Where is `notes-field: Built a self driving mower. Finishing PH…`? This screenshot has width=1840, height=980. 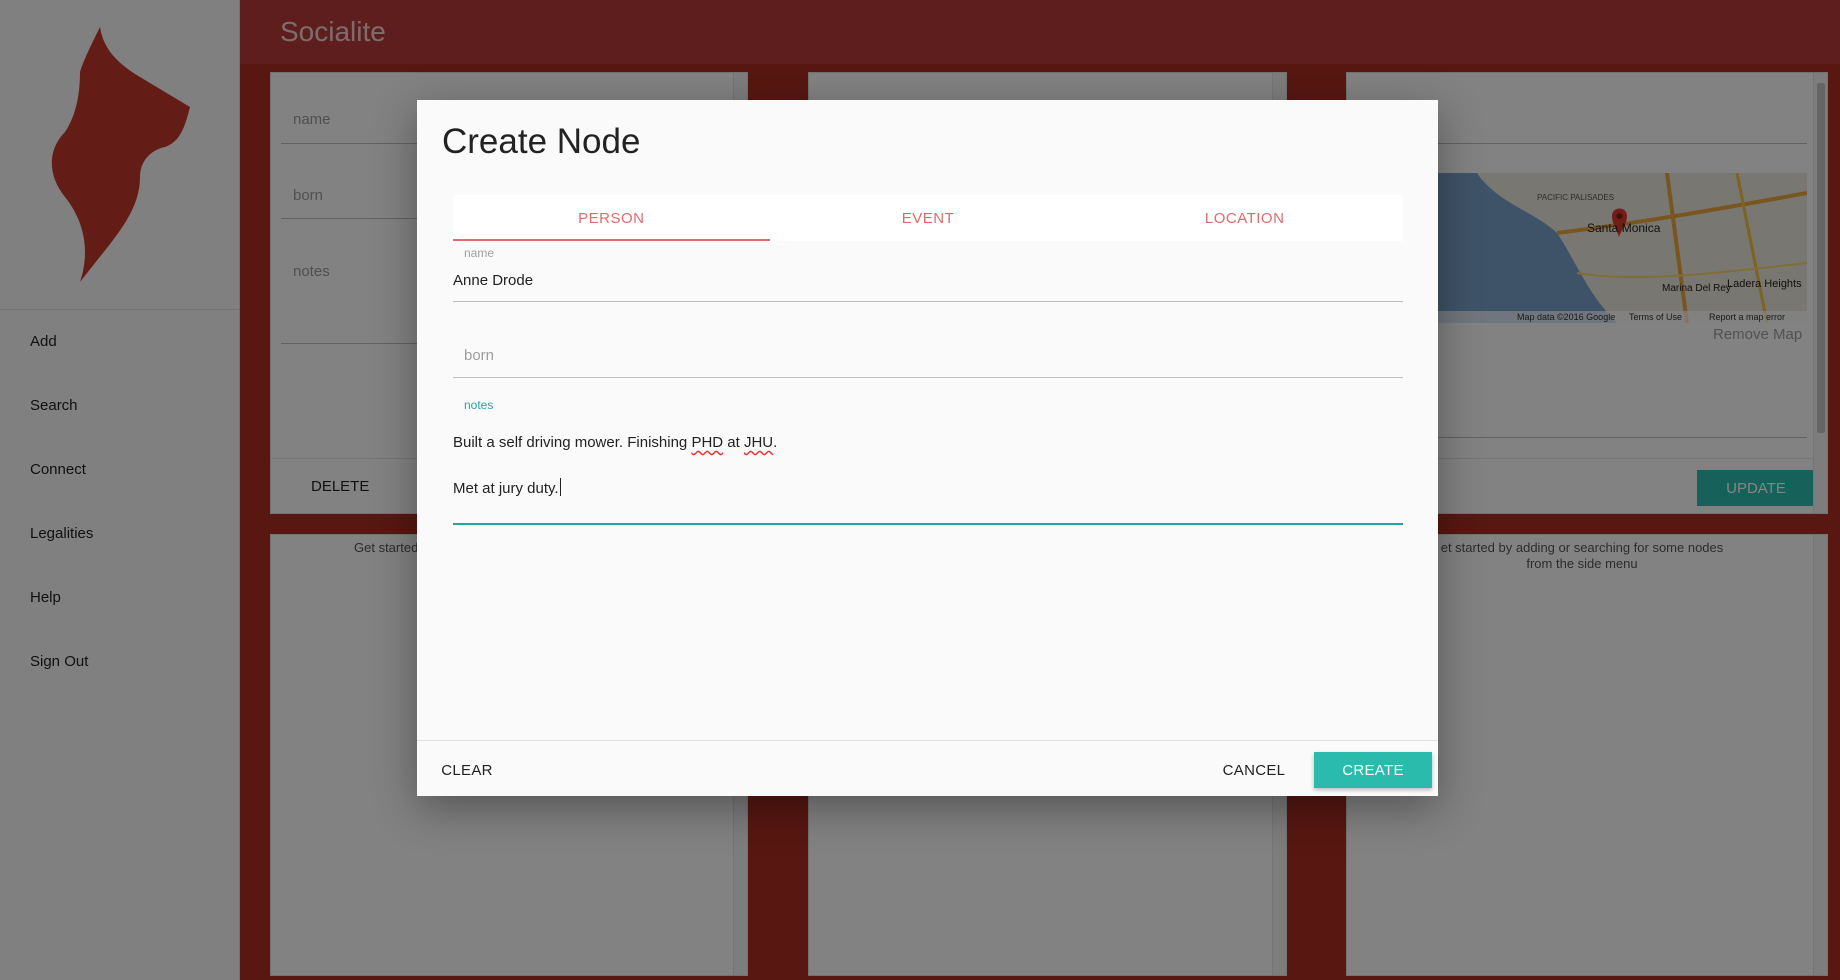
notes-field: Built a self driving mower. Finishing PH… is located at coordinates (928, 476).